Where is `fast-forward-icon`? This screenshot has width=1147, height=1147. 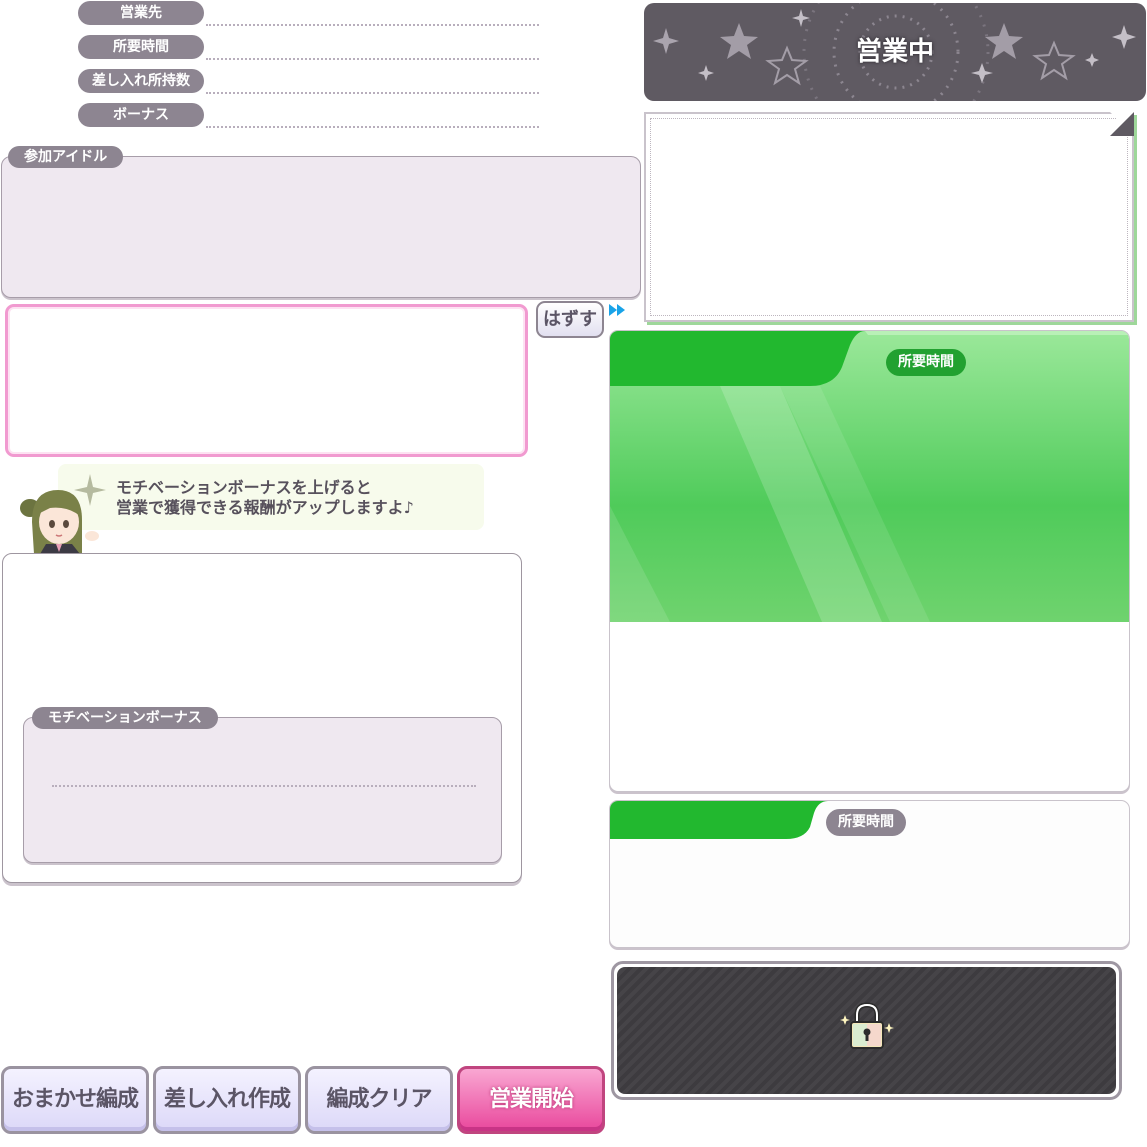
fast-forward-icon is located at coordinates (618, 309).